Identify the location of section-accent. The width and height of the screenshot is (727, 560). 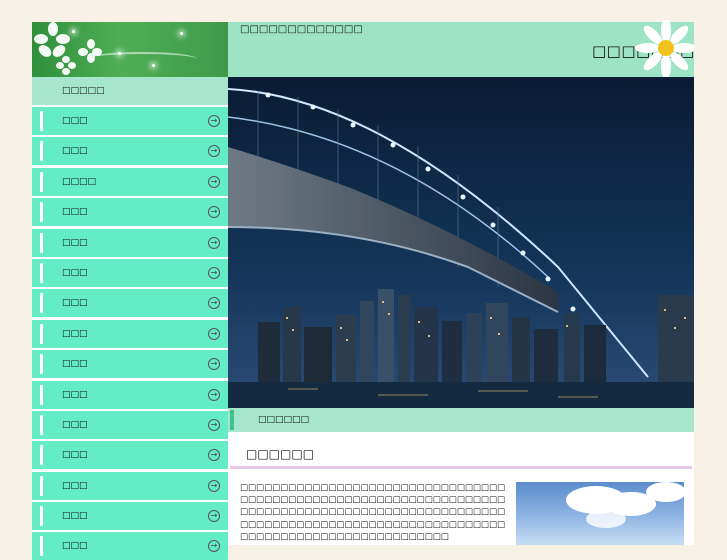
(232, 420).